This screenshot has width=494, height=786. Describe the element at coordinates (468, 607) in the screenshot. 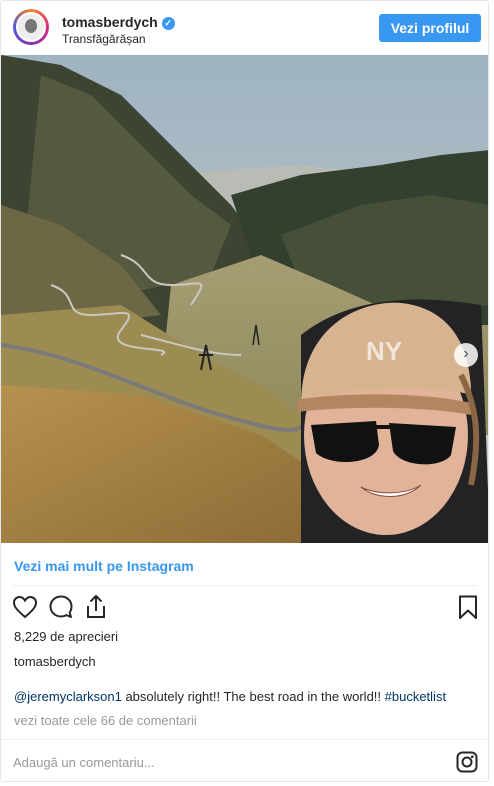

I see `bookmark-icon` at that location.